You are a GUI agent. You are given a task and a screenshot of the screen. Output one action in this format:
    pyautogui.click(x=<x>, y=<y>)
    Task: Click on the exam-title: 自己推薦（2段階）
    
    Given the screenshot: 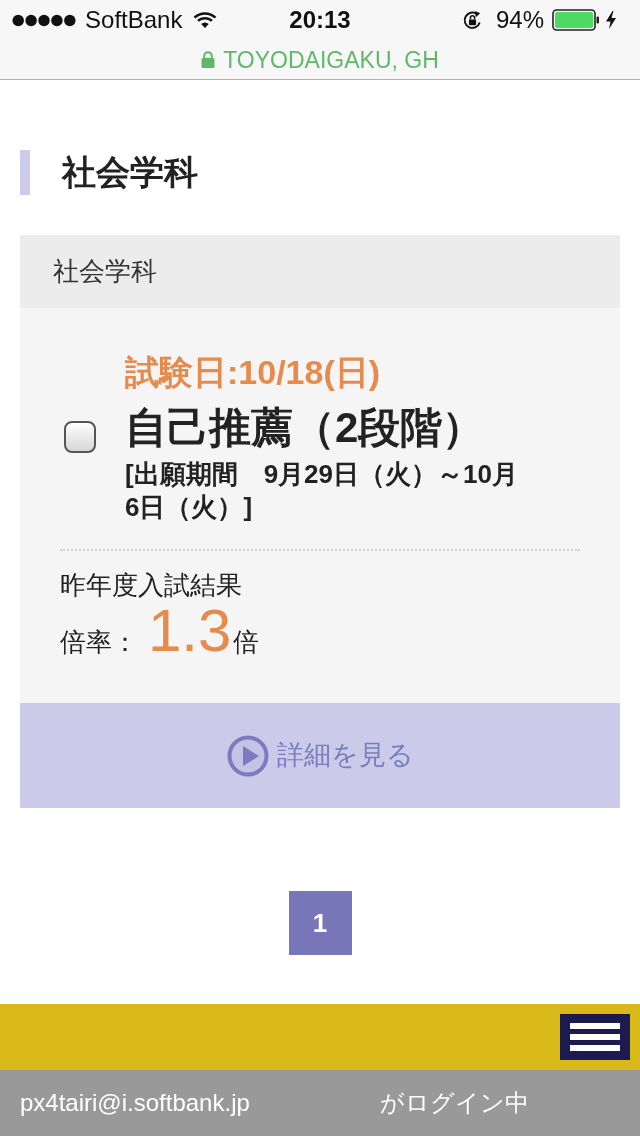 What is the action you would take?
    pyautogui.click(x=305, y=428)
    